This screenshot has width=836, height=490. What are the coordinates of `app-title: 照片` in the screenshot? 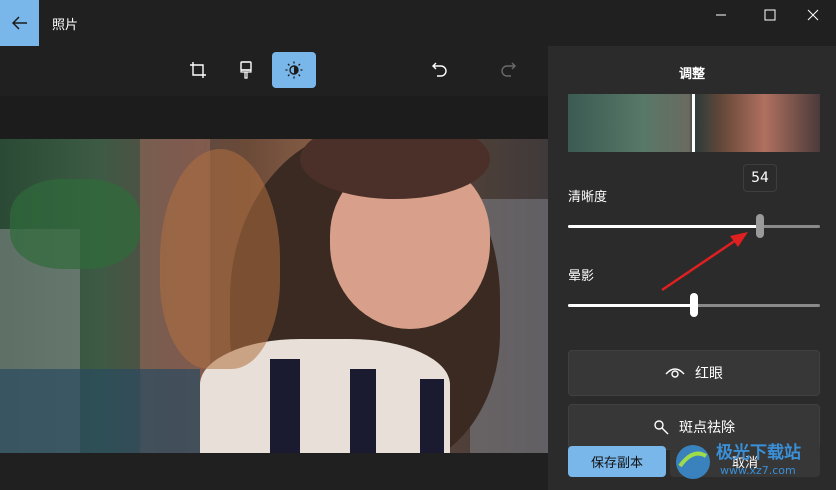 It's located at (65, 25).